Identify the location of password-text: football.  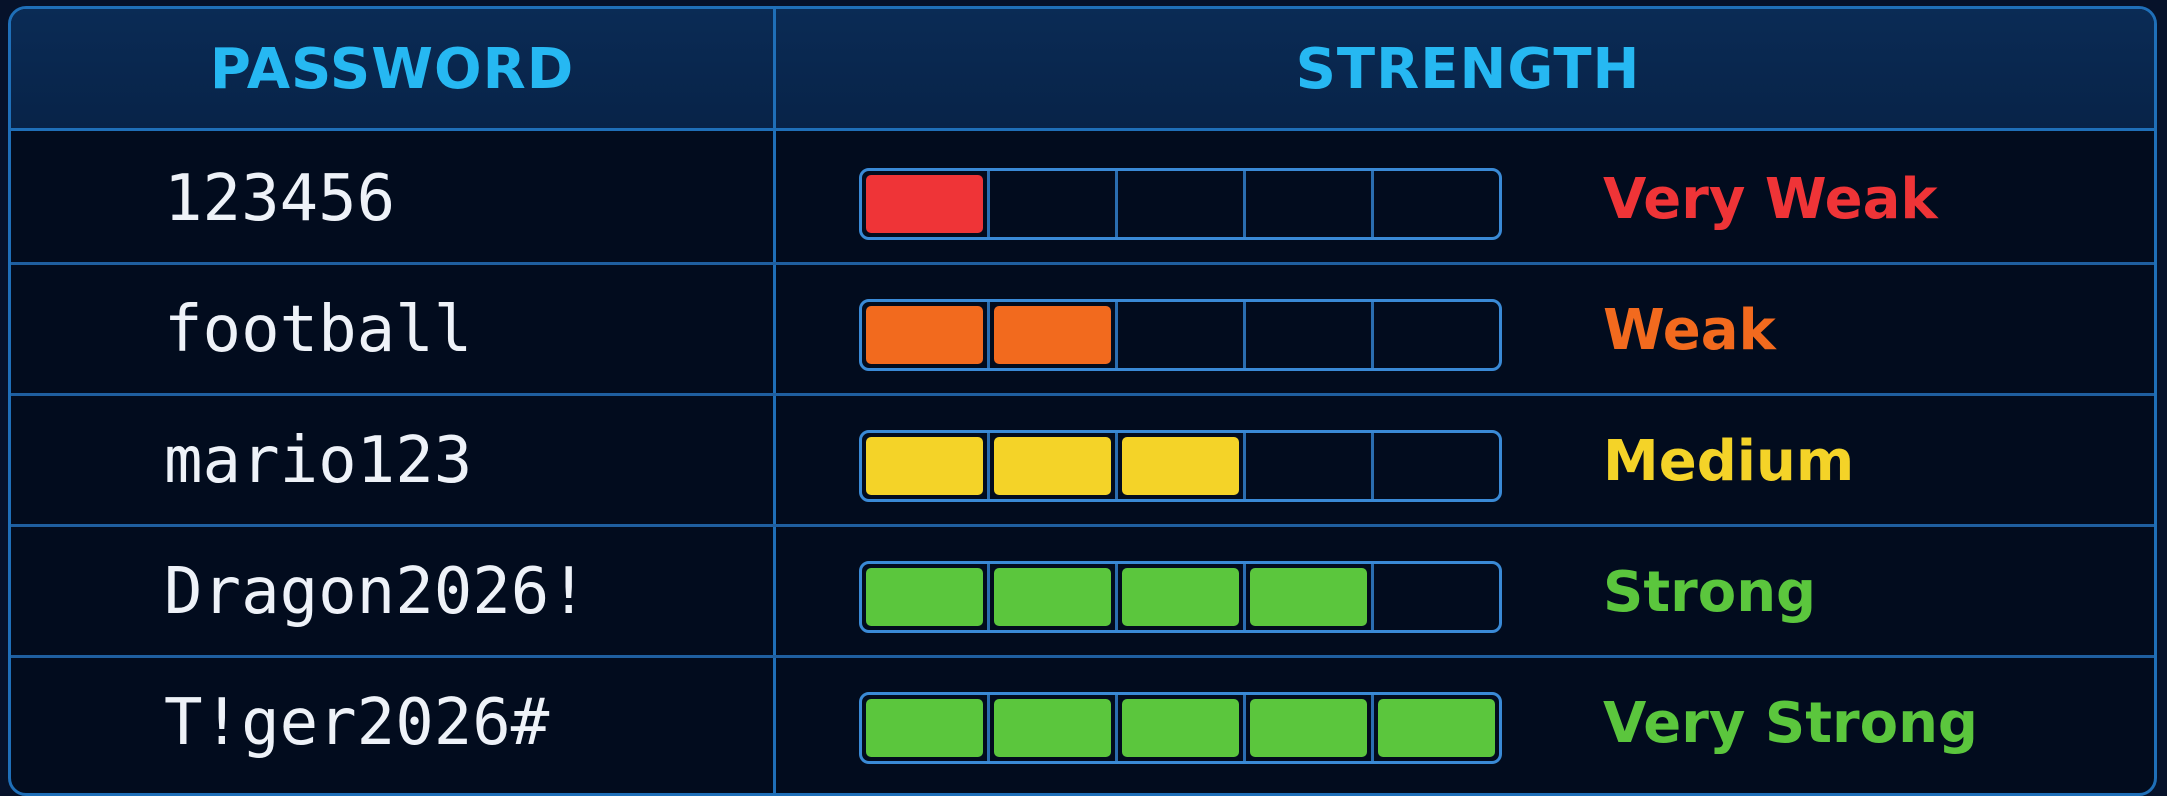
(318, 330).